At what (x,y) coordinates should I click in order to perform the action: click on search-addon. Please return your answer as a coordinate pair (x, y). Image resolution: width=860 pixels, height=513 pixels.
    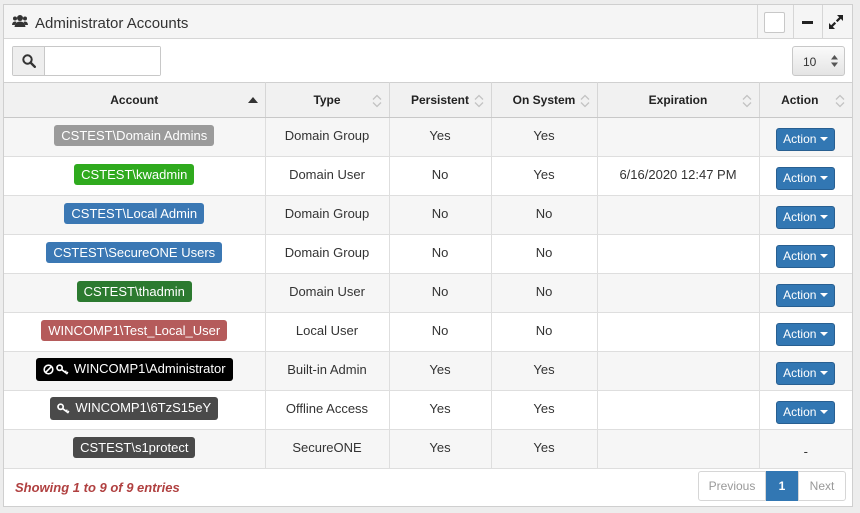
    Looking at the image, I should click on (29, 61).